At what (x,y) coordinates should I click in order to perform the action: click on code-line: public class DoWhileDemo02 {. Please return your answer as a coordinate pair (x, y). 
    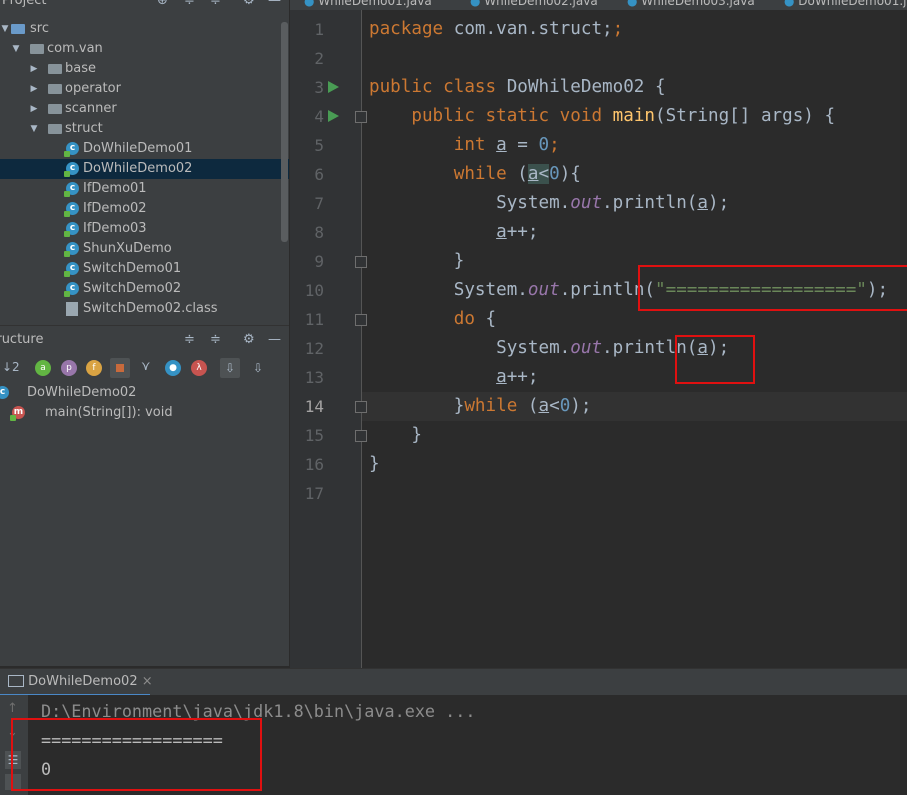
    Looking at the image, I should click on (517, 87).